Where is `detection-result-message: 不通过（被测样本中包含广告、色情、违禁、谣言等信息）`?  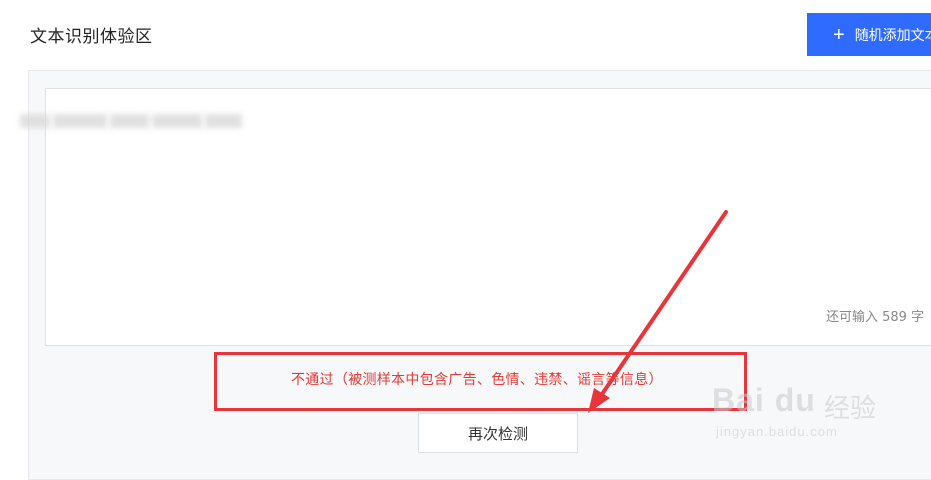
detection-result-message: 不通过（被测样本中包含广告、色情、违禁、谣言等信息） is located at coordinates (477, 380).